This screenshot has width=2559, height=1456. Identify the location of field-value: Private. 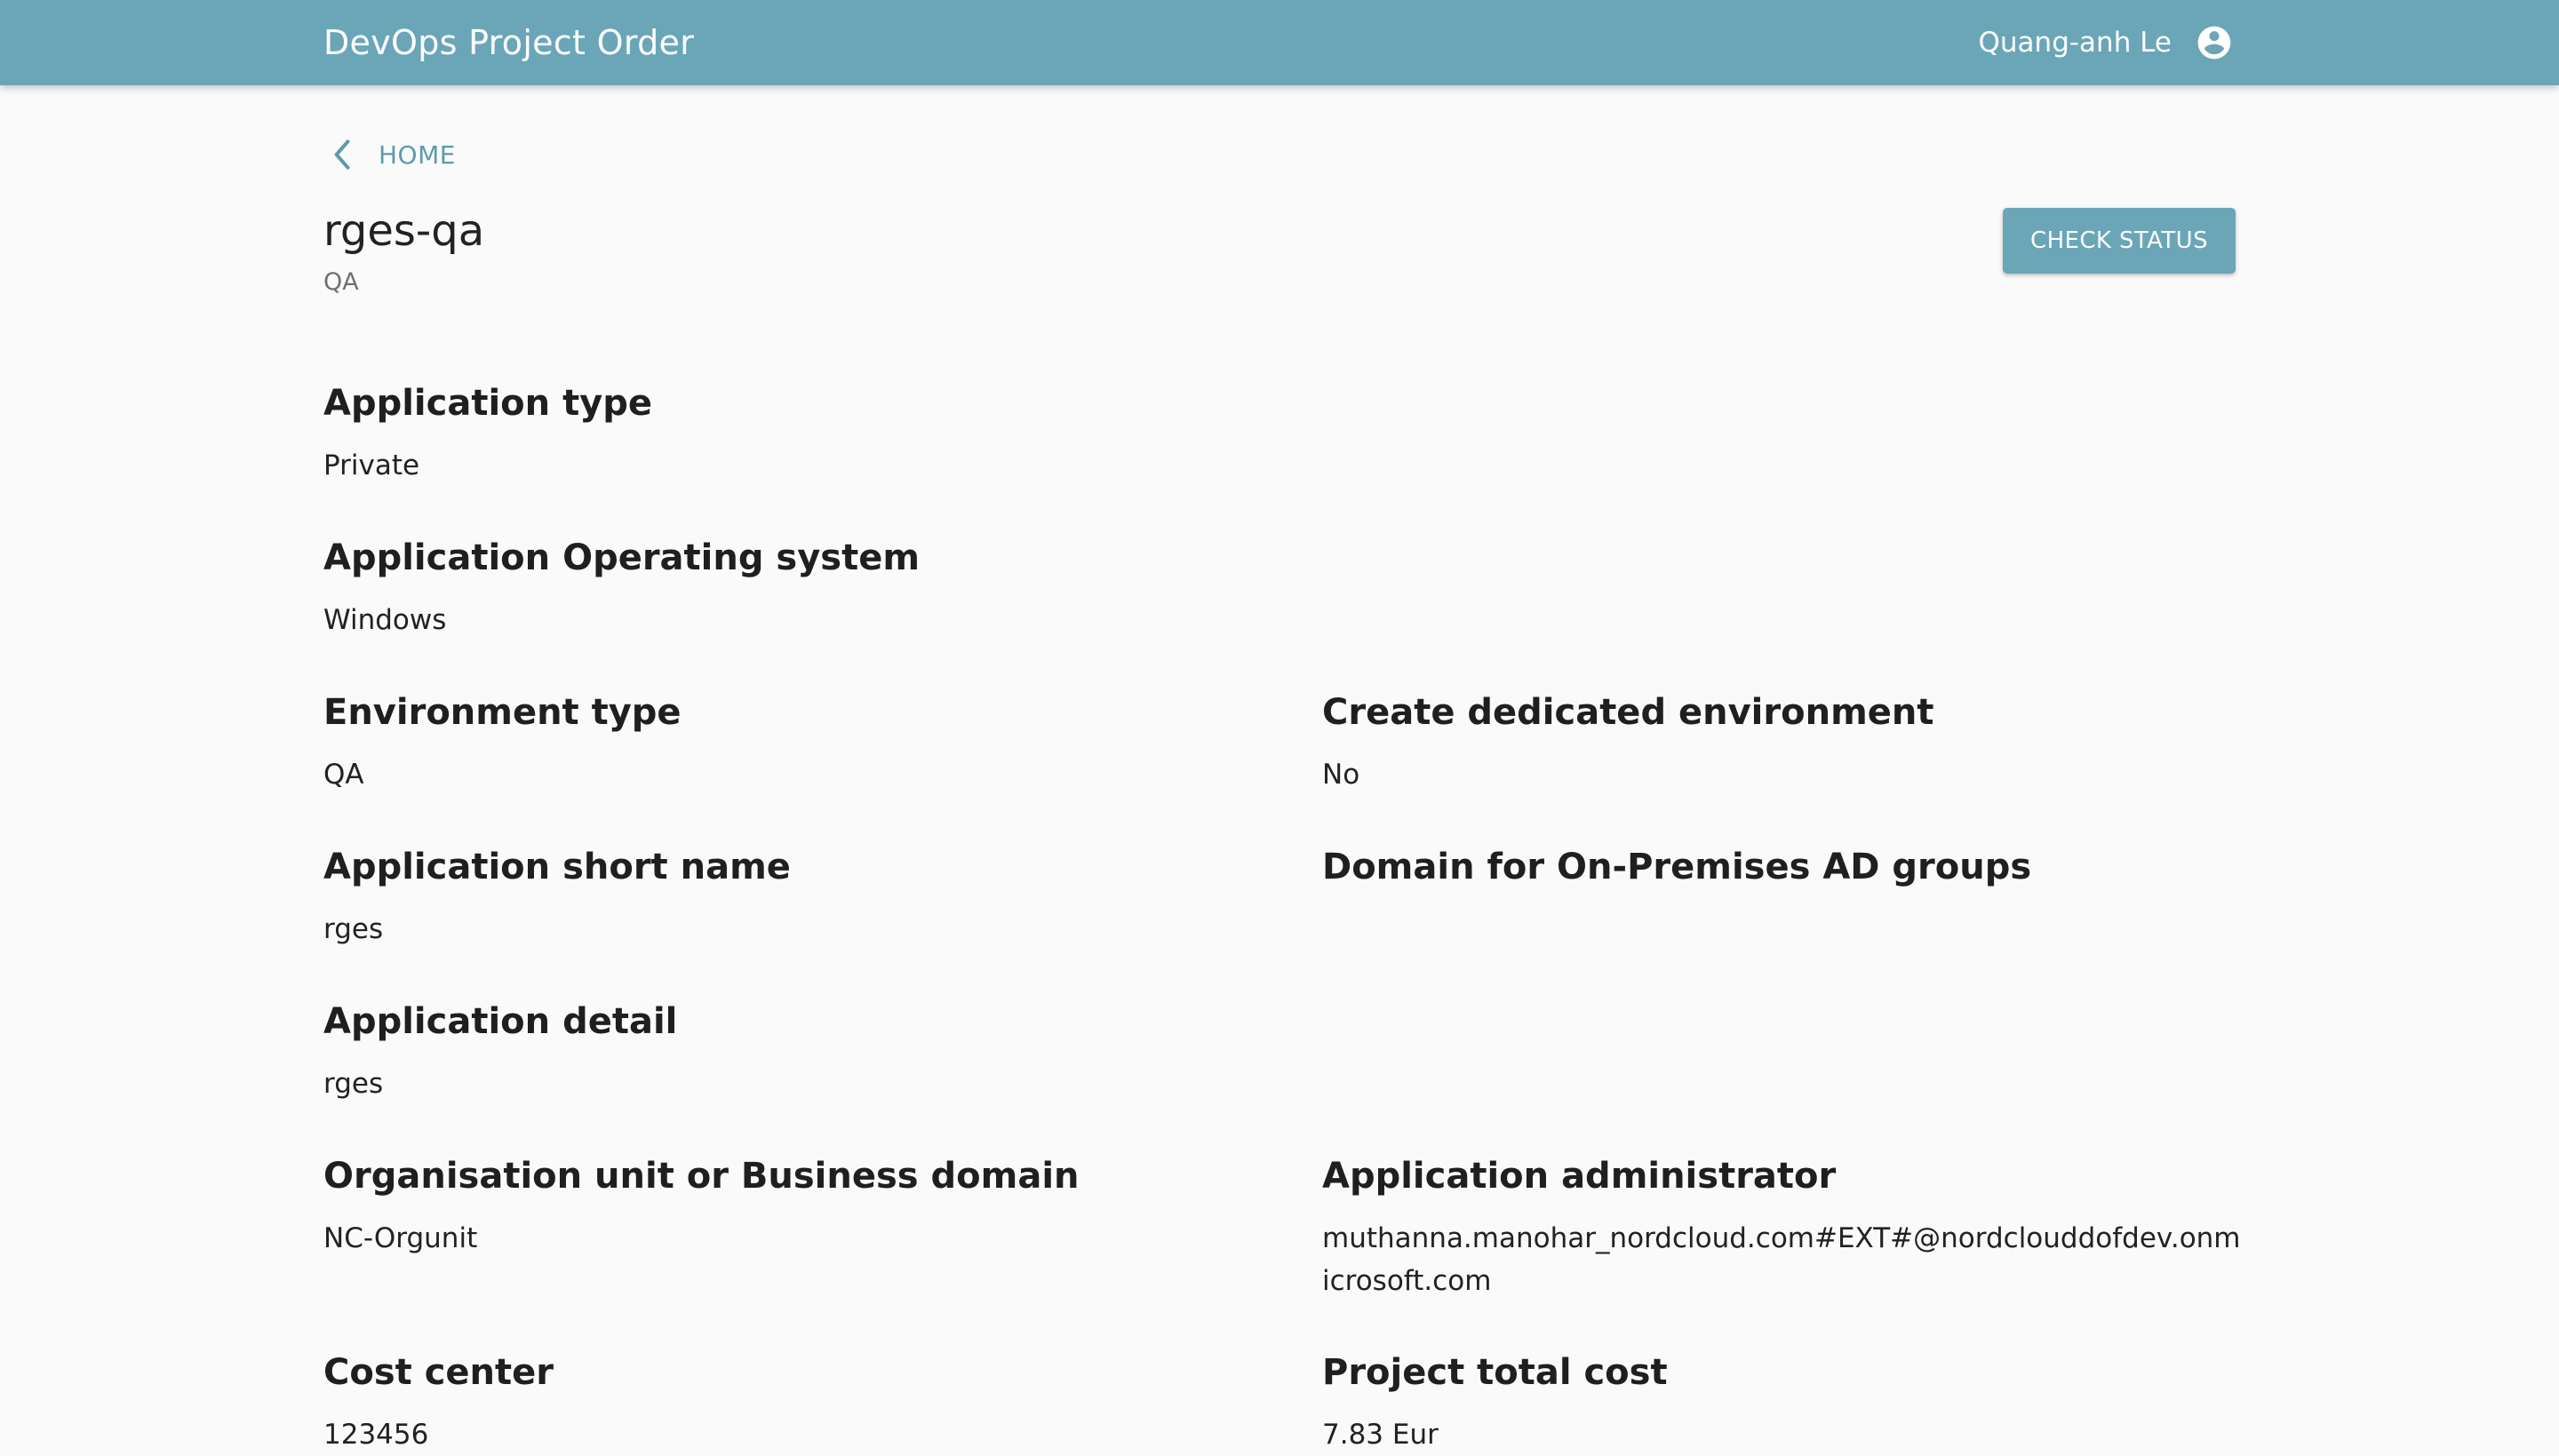
(371, 465).